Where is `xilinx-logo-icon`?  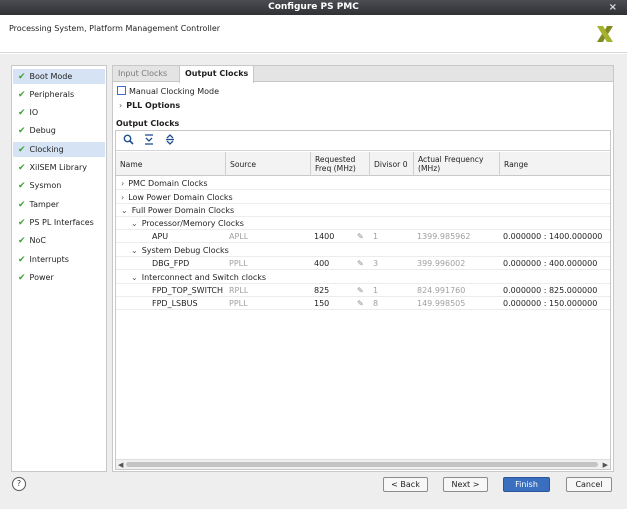 xilinx-logo-icon is located at coordinates (605, 34).